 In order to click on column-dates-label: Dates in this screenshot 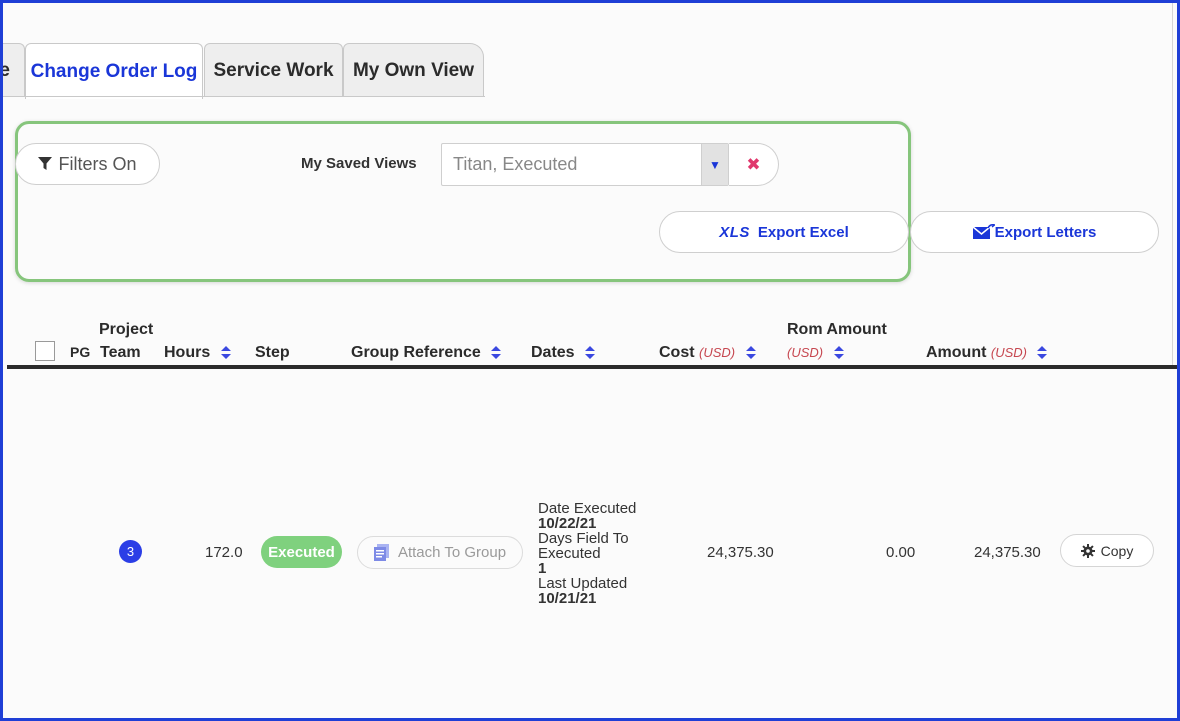, I will do `click(553, 352)`.